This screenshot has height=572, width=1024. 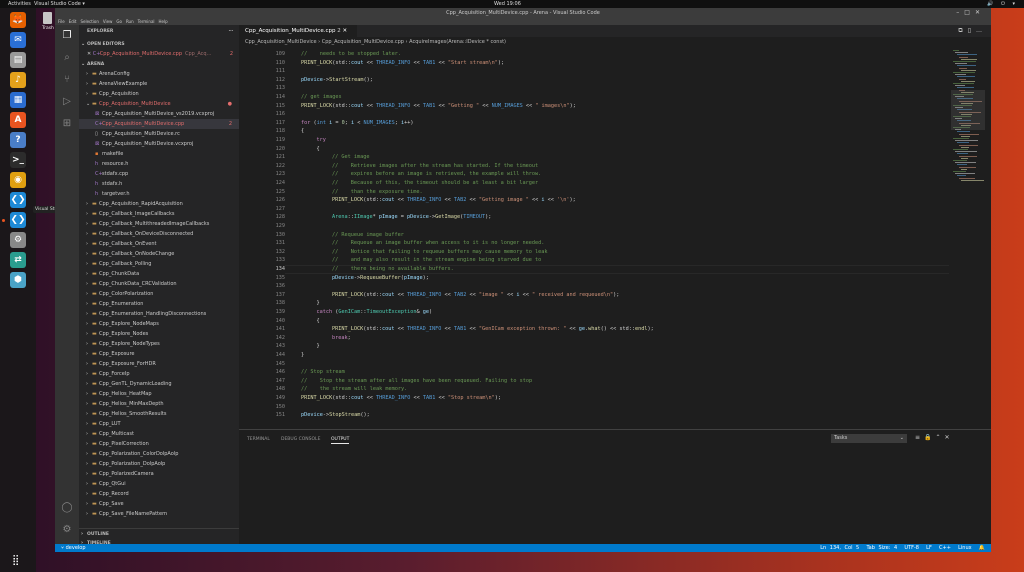 I want to click on code-line: // the stream will leak memory., so click(x=354, y=389).